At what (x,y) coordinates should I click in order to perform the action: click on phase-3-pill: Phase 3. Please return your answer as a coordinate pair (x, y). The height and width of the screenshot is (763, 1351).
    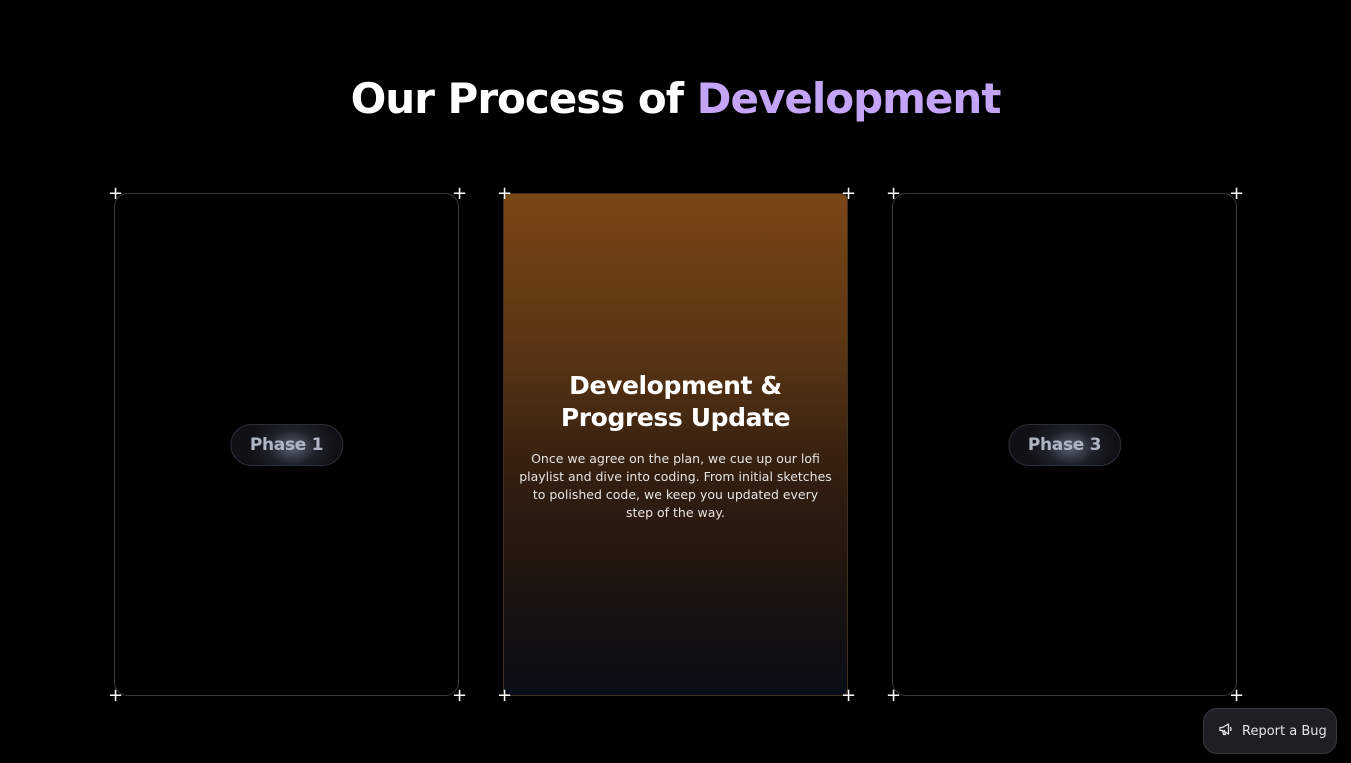
    Looking at the image, I should click on (1064, 445).